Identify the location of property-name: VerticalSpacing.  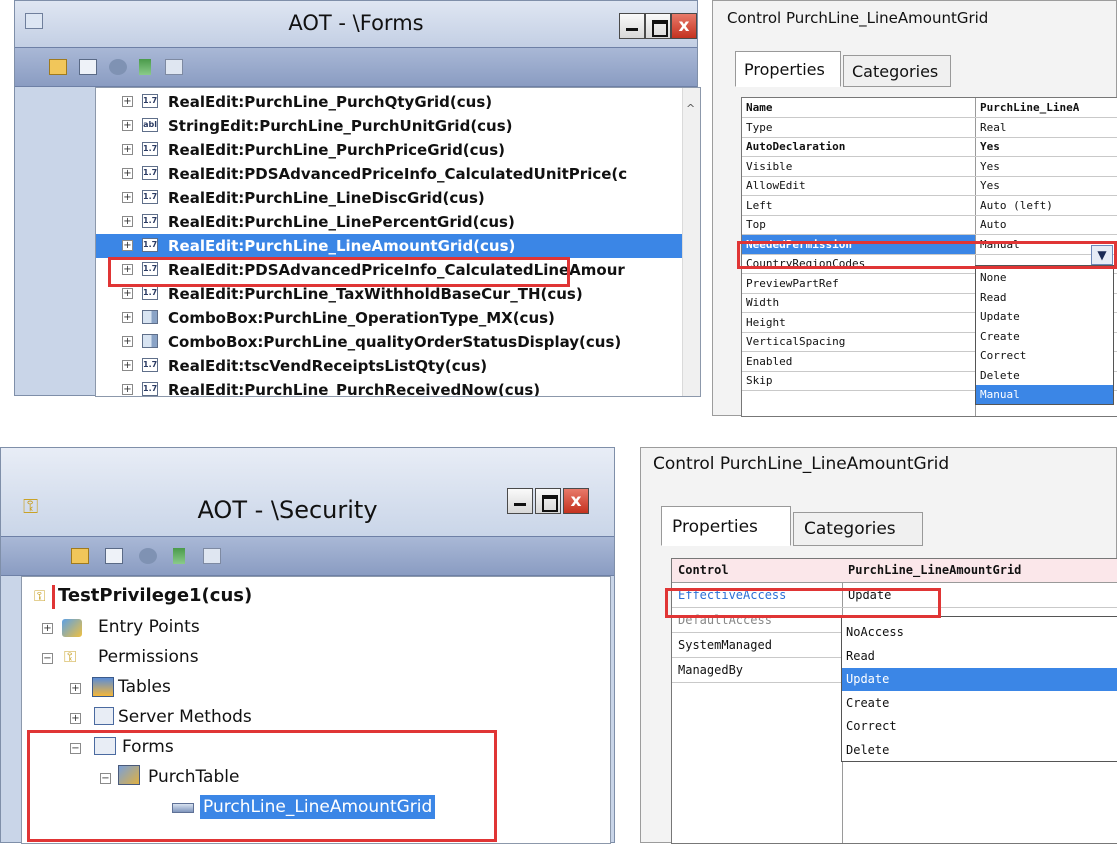
(795, 341).